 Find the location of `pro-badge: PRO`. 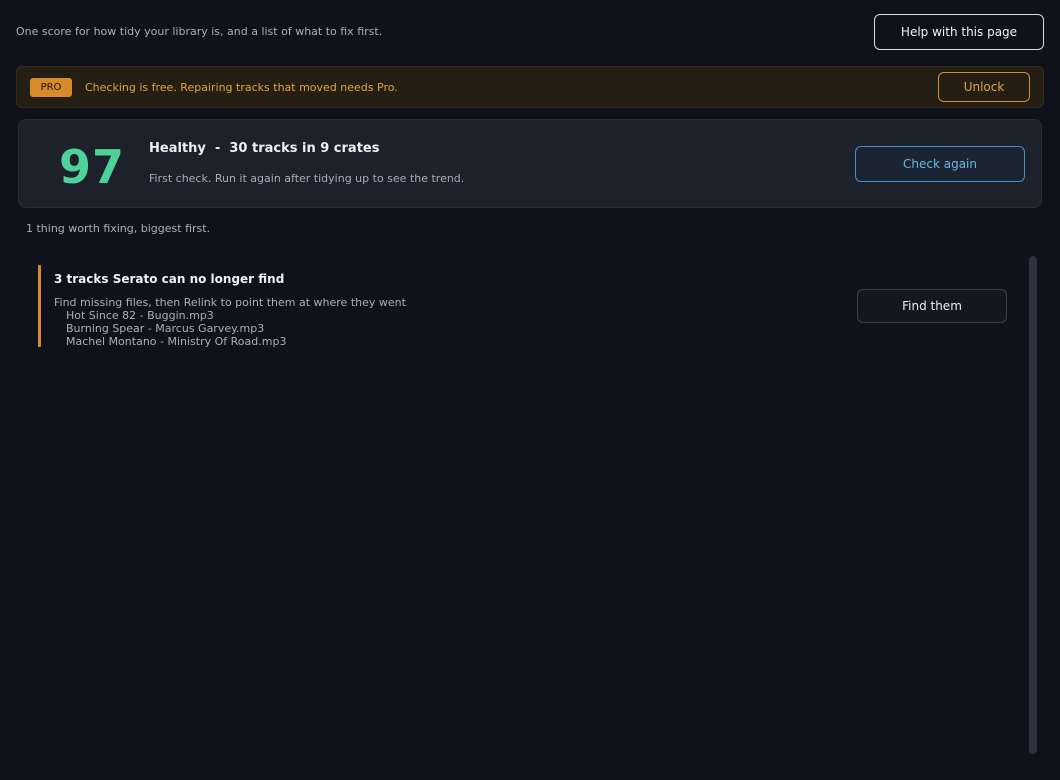

pro-badge: PRO is located at coordinates (51, 87).